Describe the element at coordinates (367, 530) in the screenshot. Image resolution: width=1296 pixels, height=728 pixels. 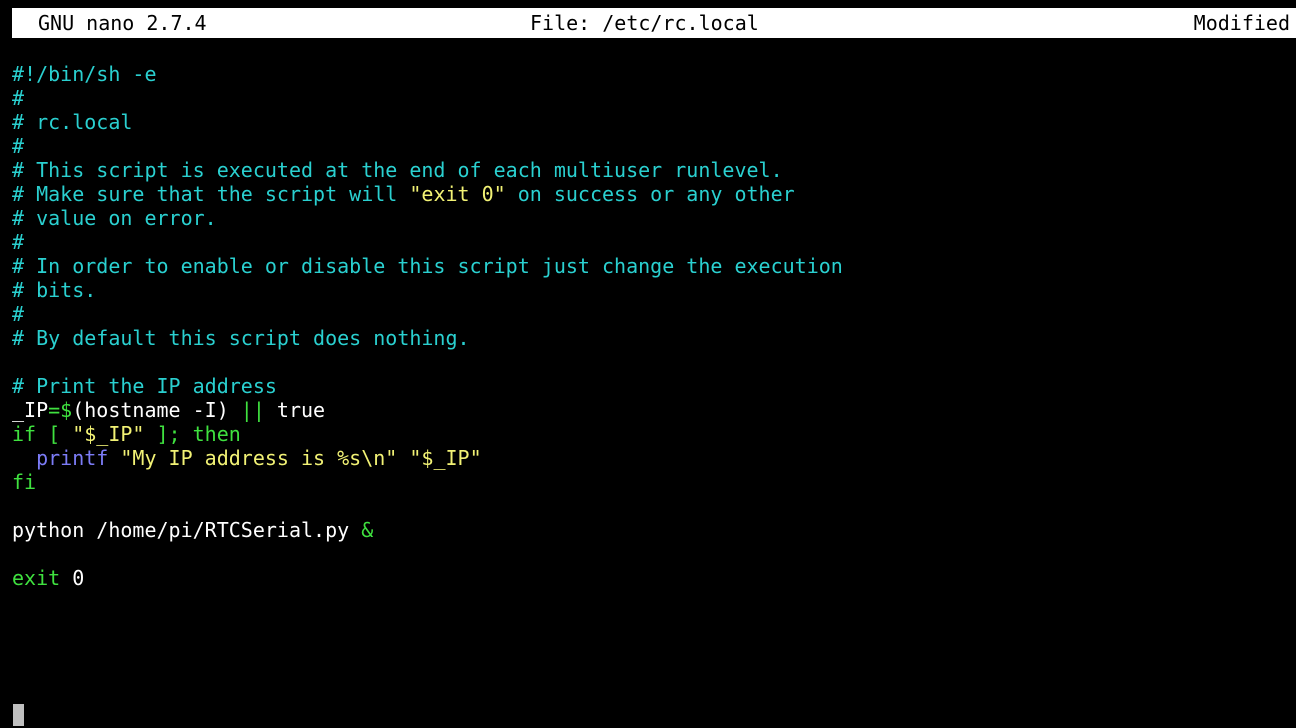
I see `code-token: &` at that location.